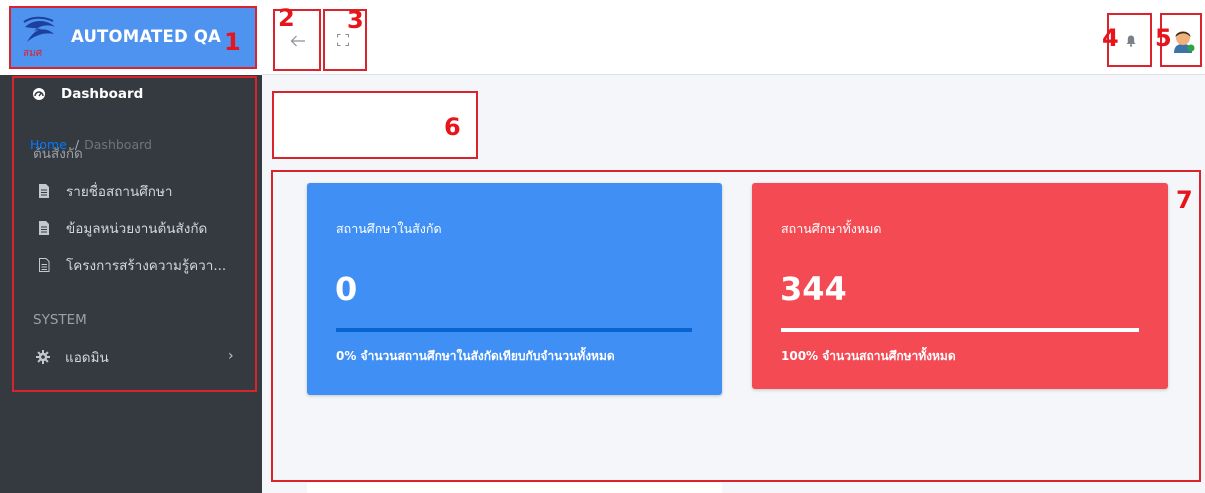 This screenshot has width=1205, height=493. What do you see at coordinates (40, 38) in the screenshot?
I see `brand-logo: สมศ` at bounding box center [40, 38].